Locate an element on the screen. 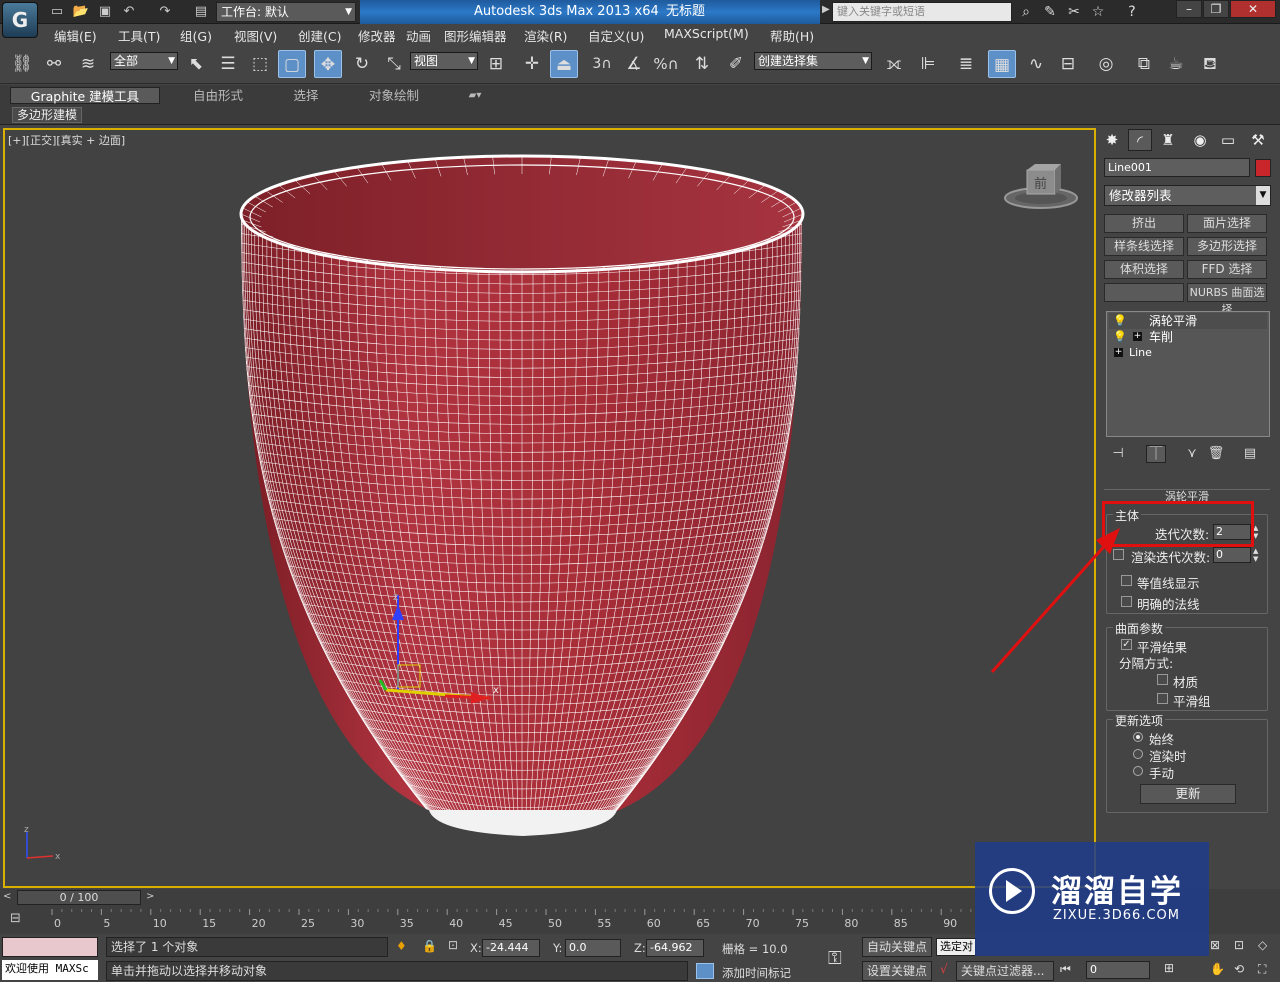 Image resolution: width=1280 pixels, height=982 pixels. tab-freeform: 自由形式 is located at coordinates (218, 95).